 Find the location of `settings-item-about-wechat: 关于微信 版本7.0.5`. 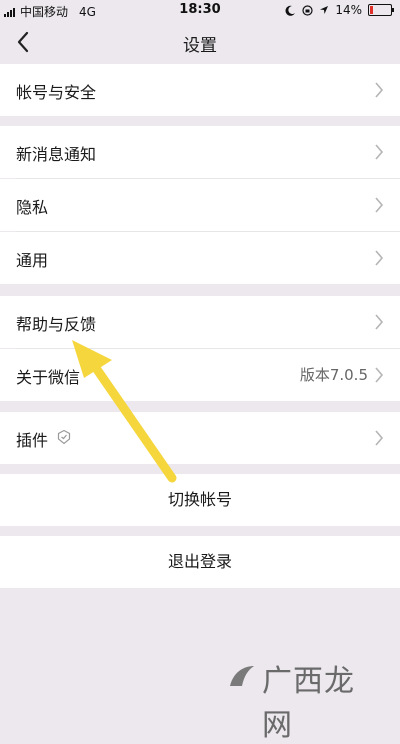

settings-item-about-wechat: 关于微信 版本7.0.5 is located at coordinates (200, 375).